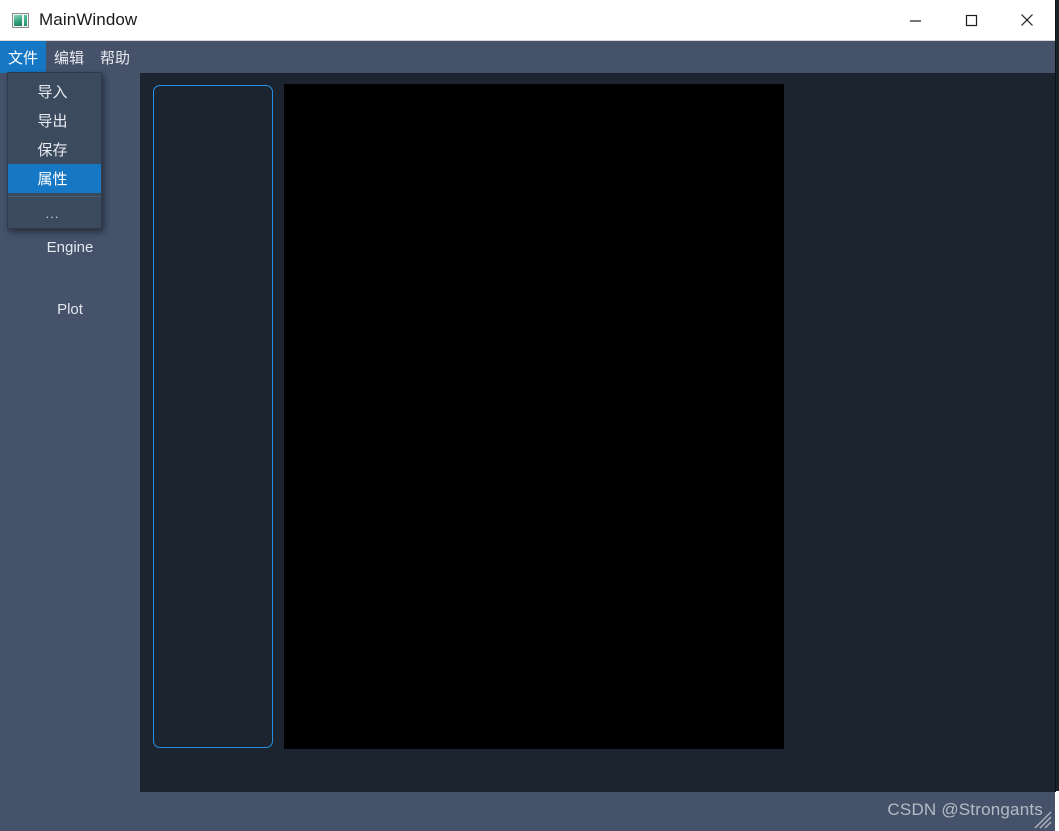 This screenshot has height=831, width=1059. I want to click on minimize-icon, so click(915, 20).